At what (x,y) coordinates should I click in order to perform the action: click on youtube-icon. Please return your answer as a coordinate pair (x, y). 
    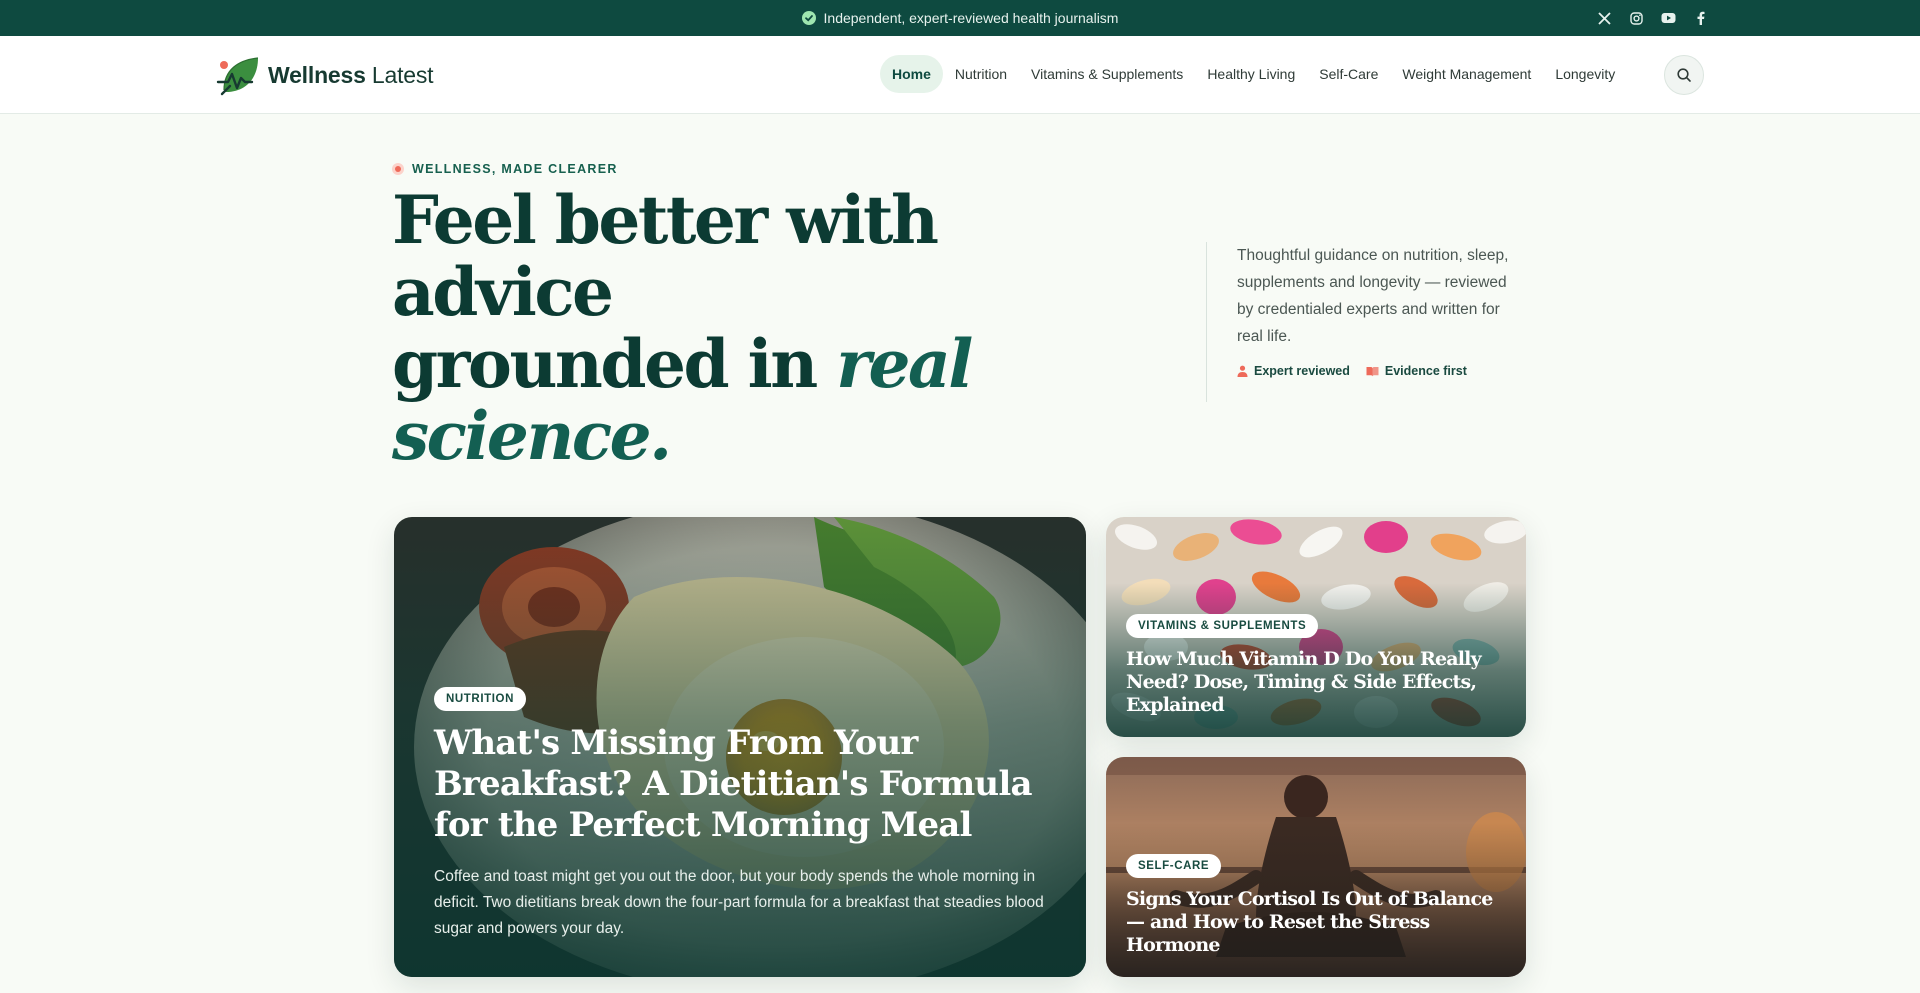
    Looking at the image, I should click on (1668, 18).